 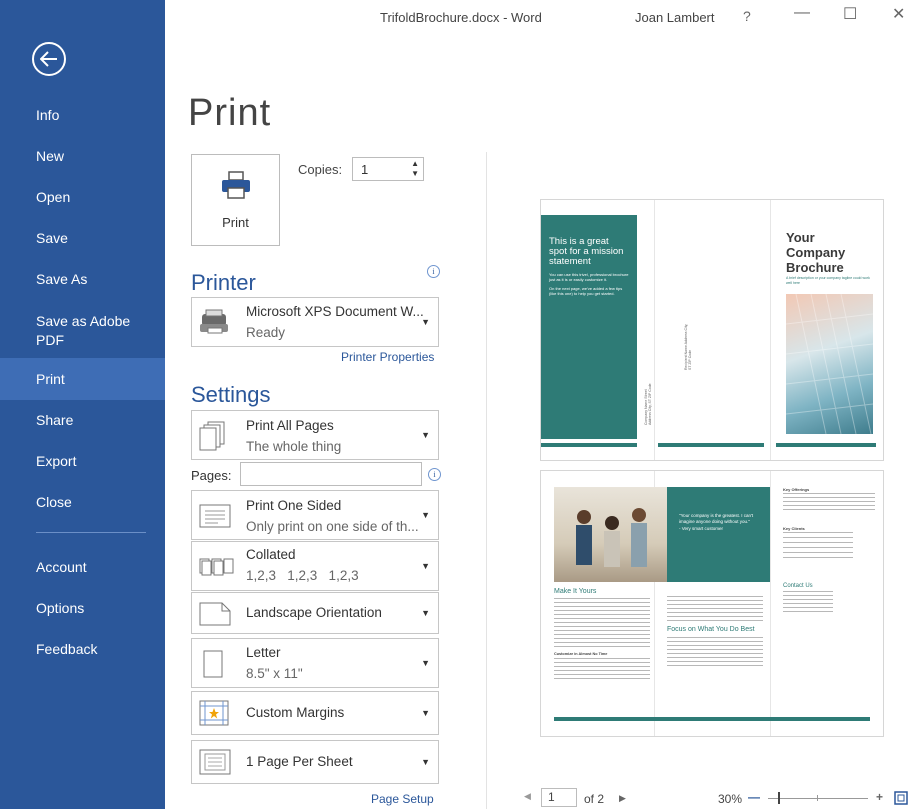 What do you see at coordinates (211, 475) in the screenshot?
I see `pages-label: Pages:` at bounding box center [211, 475].